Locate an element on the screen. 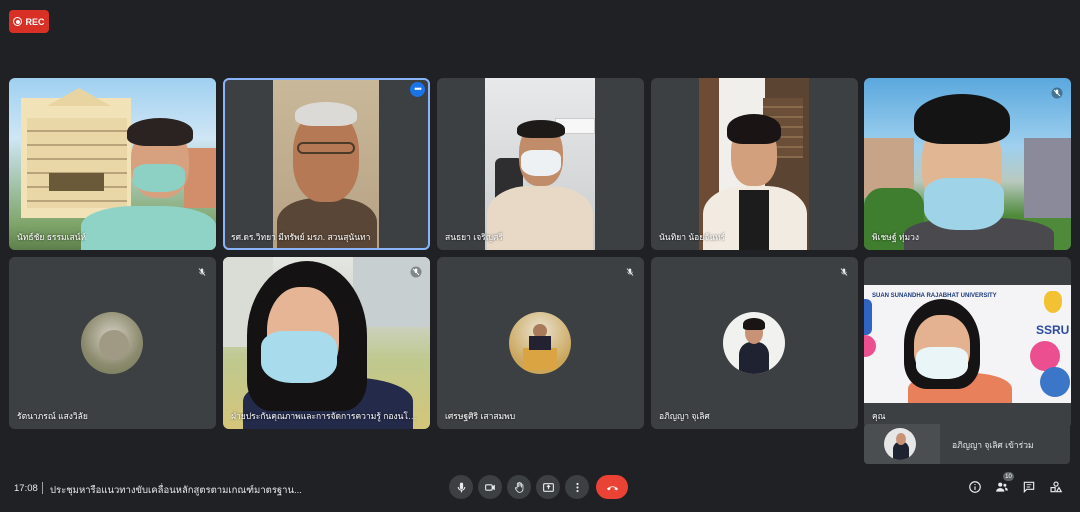  participant-tile: นัทธ์ชัย ธรรมเสน์ห์ is located at coordinates (112, 164).